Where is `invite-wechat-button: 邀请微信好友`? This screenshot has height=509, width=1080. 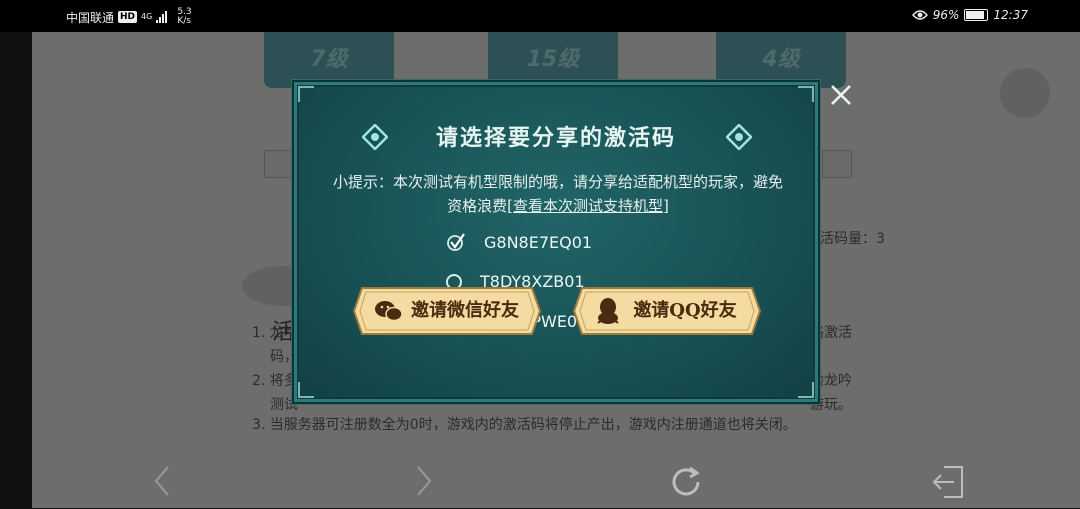
invite-wechat-button: 邀请微信好友 is located at coordinates (447, 311).